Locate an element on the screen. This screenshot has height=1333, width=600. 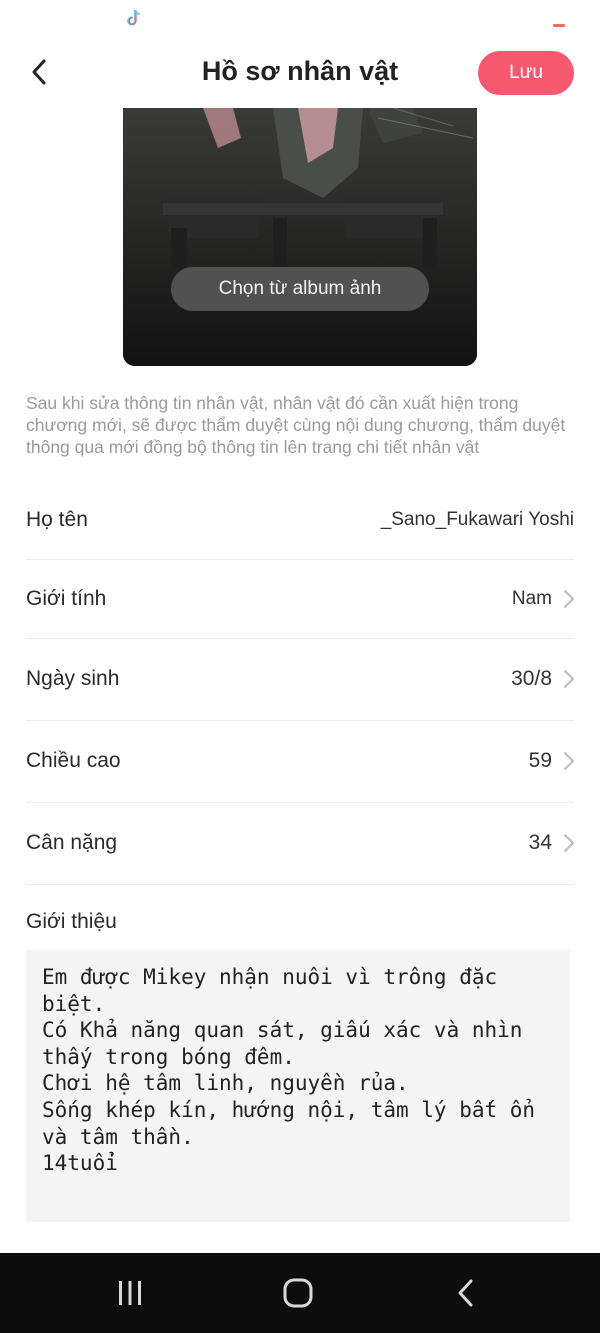
gender-value: Nam is located at coordinates (531, 598).